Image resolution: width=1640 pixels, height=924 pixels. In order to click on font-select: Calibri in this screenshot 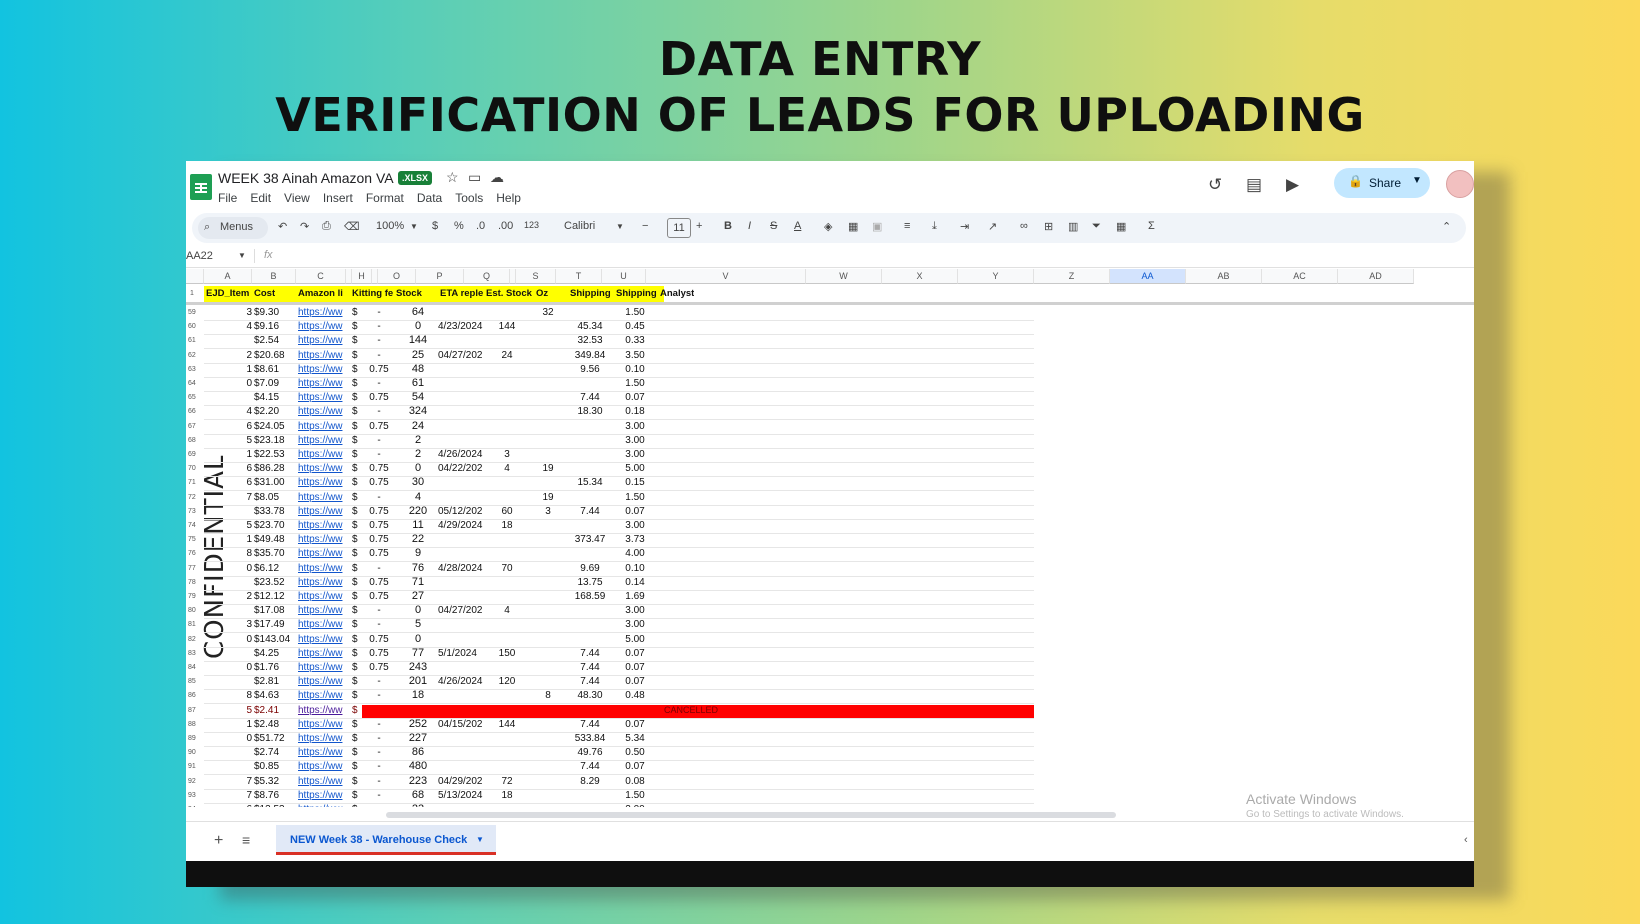, I will do `click(579, 226)`.